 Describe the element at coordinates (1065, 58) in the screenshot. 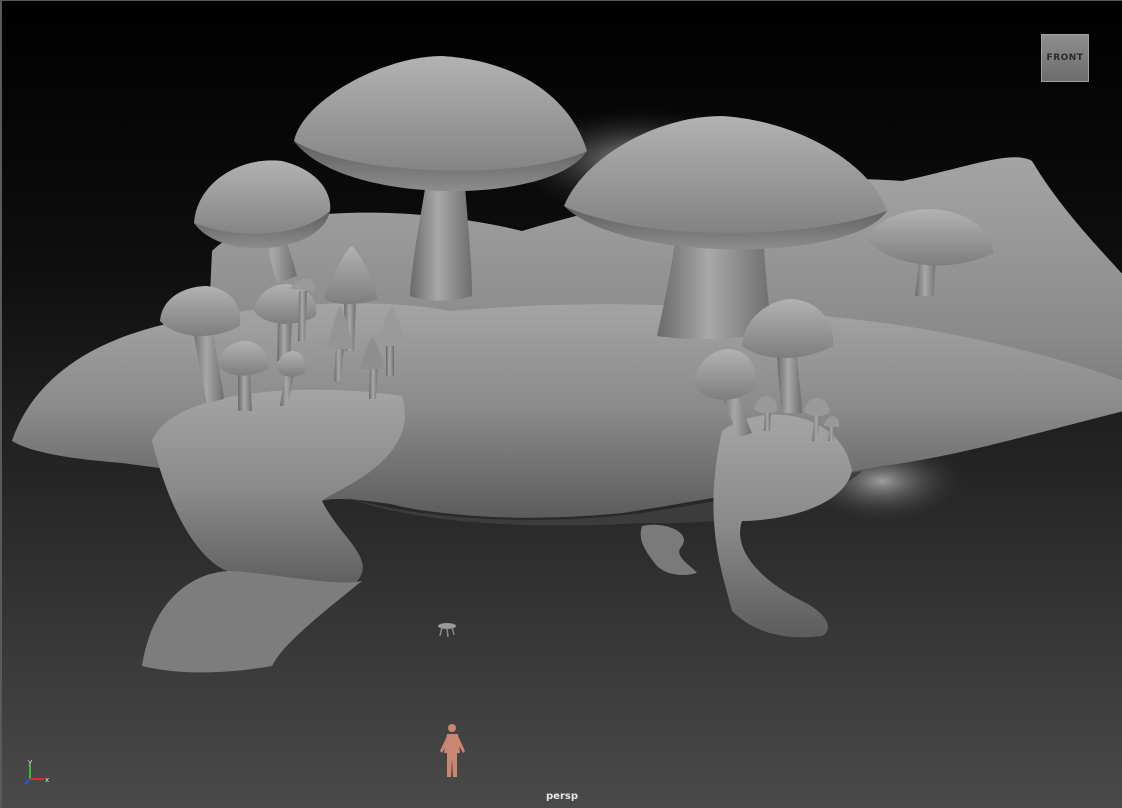

I see `view-cube-front: FRONT` at that location.